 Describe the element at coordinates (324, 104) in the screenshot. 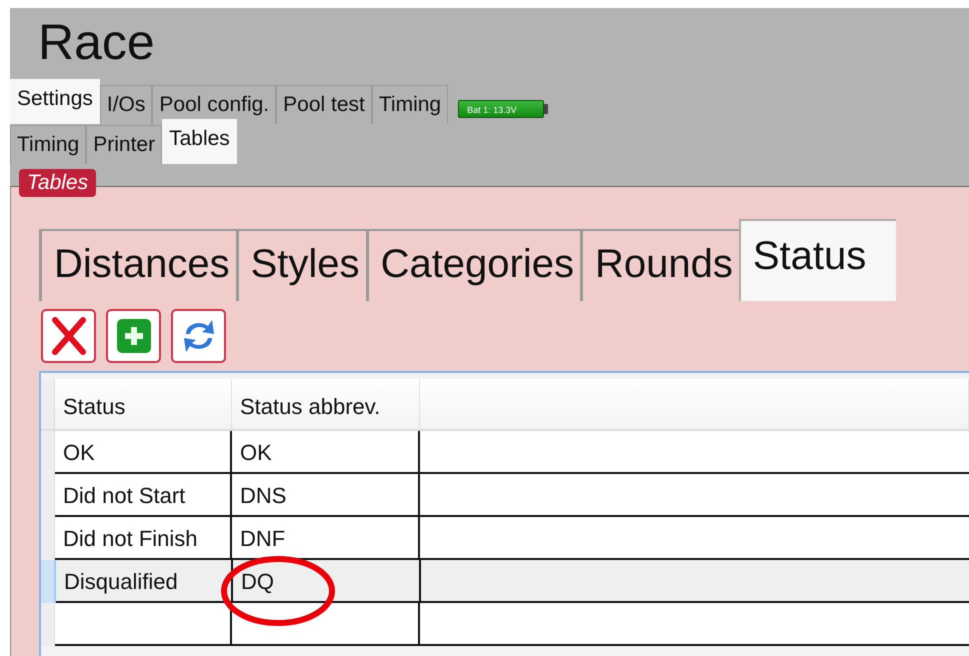

I see `tab: Pool test` at that location.